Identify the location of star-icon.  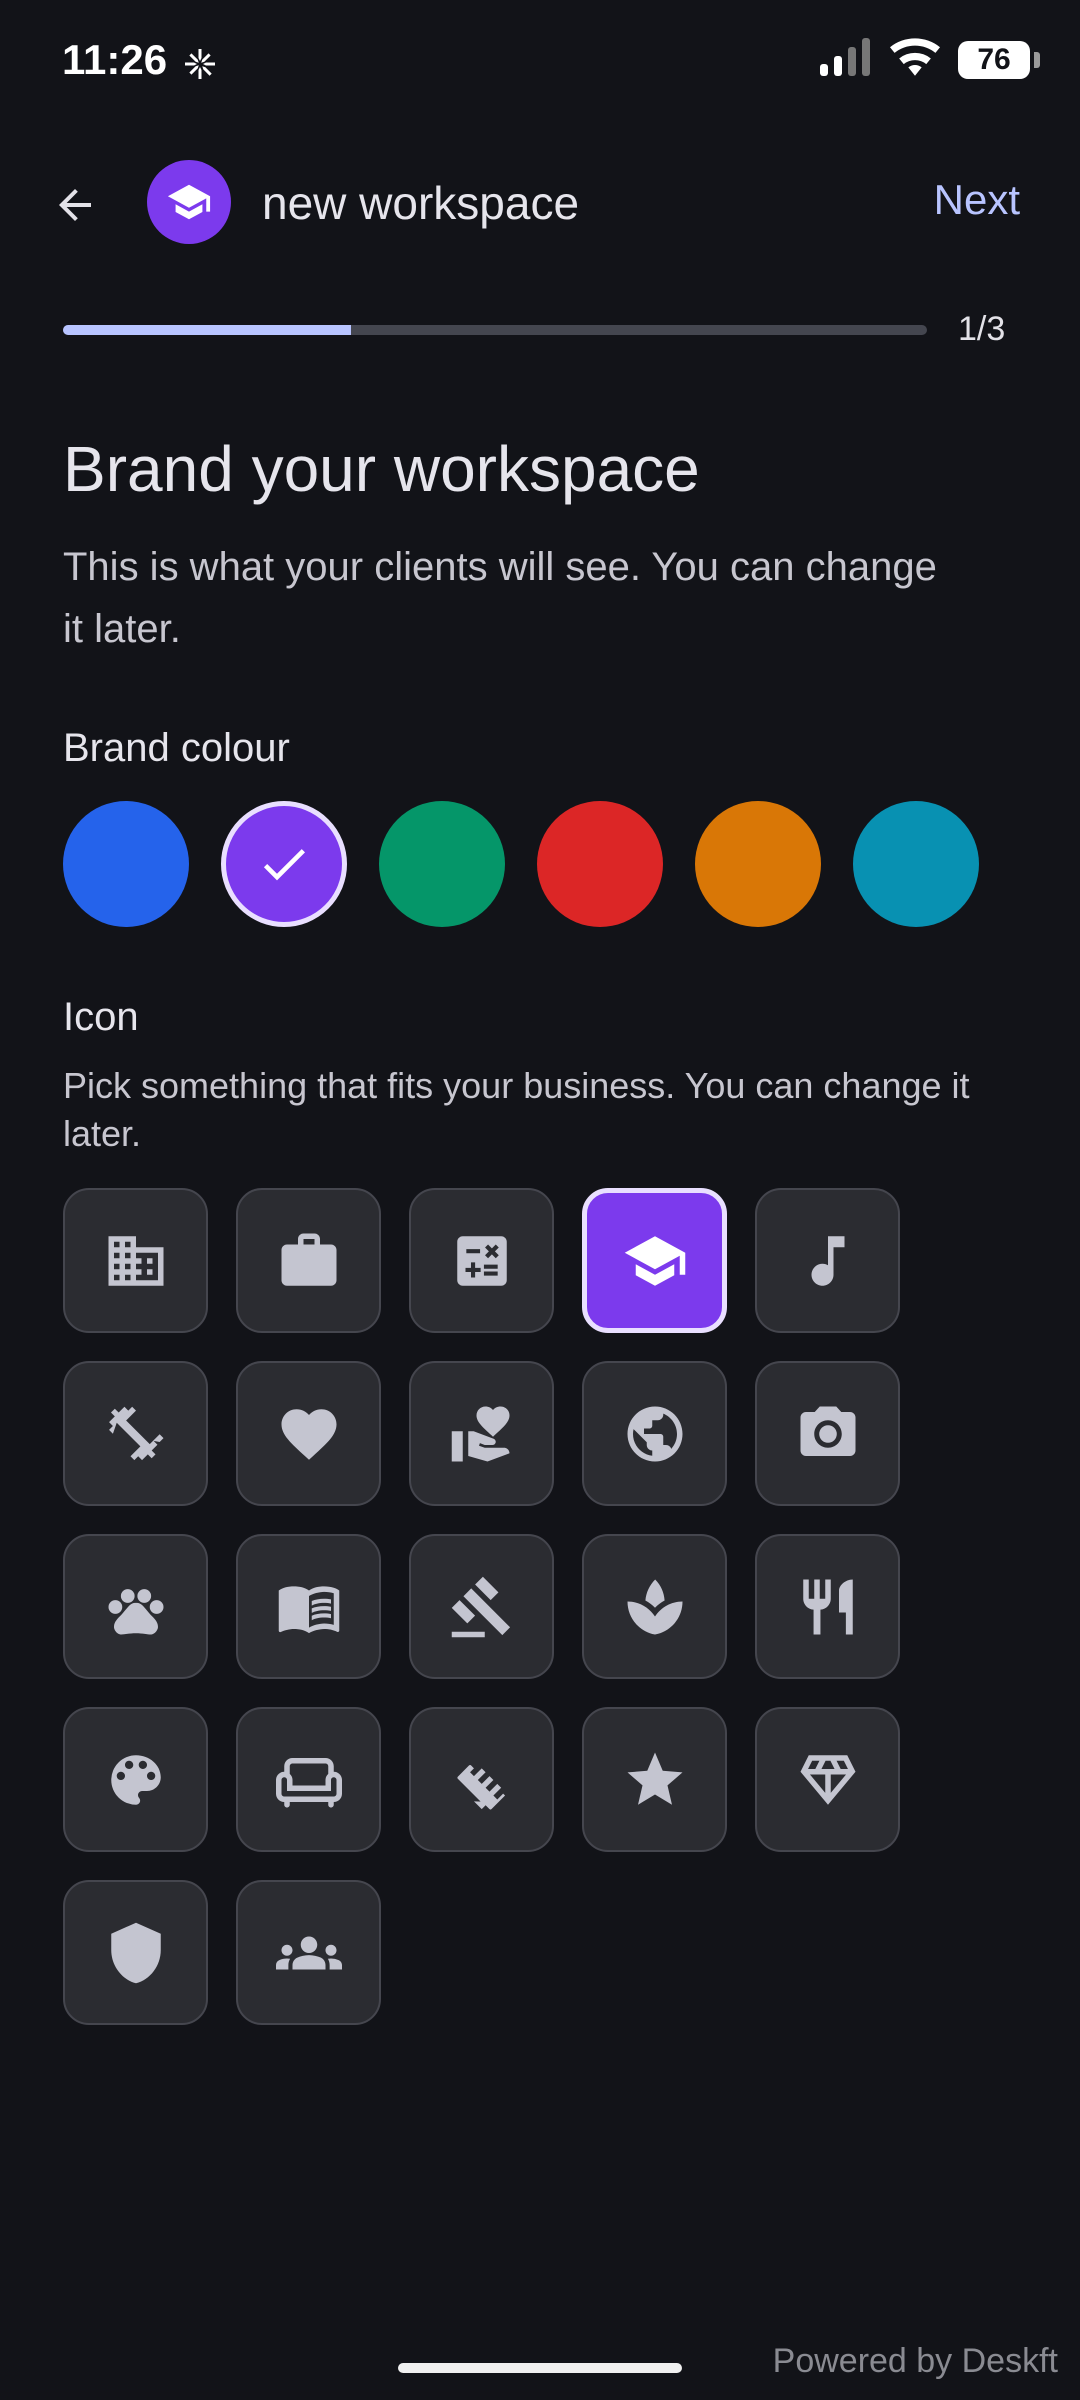
(654, 1778).